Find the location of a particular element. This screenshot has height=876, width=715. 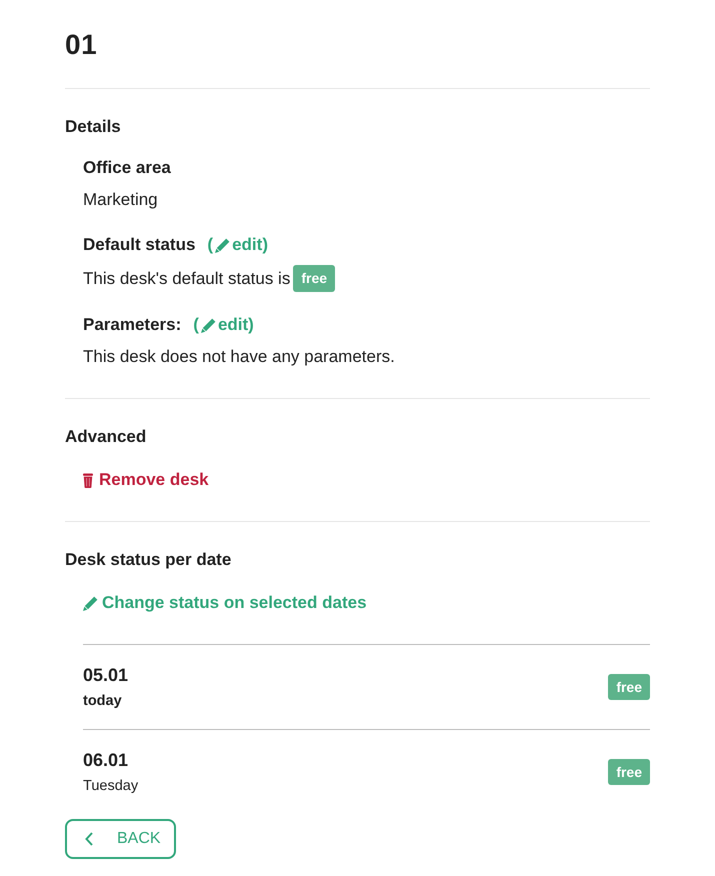

change-status-link: Change status on selected dates is located at coordinates (225, 603).